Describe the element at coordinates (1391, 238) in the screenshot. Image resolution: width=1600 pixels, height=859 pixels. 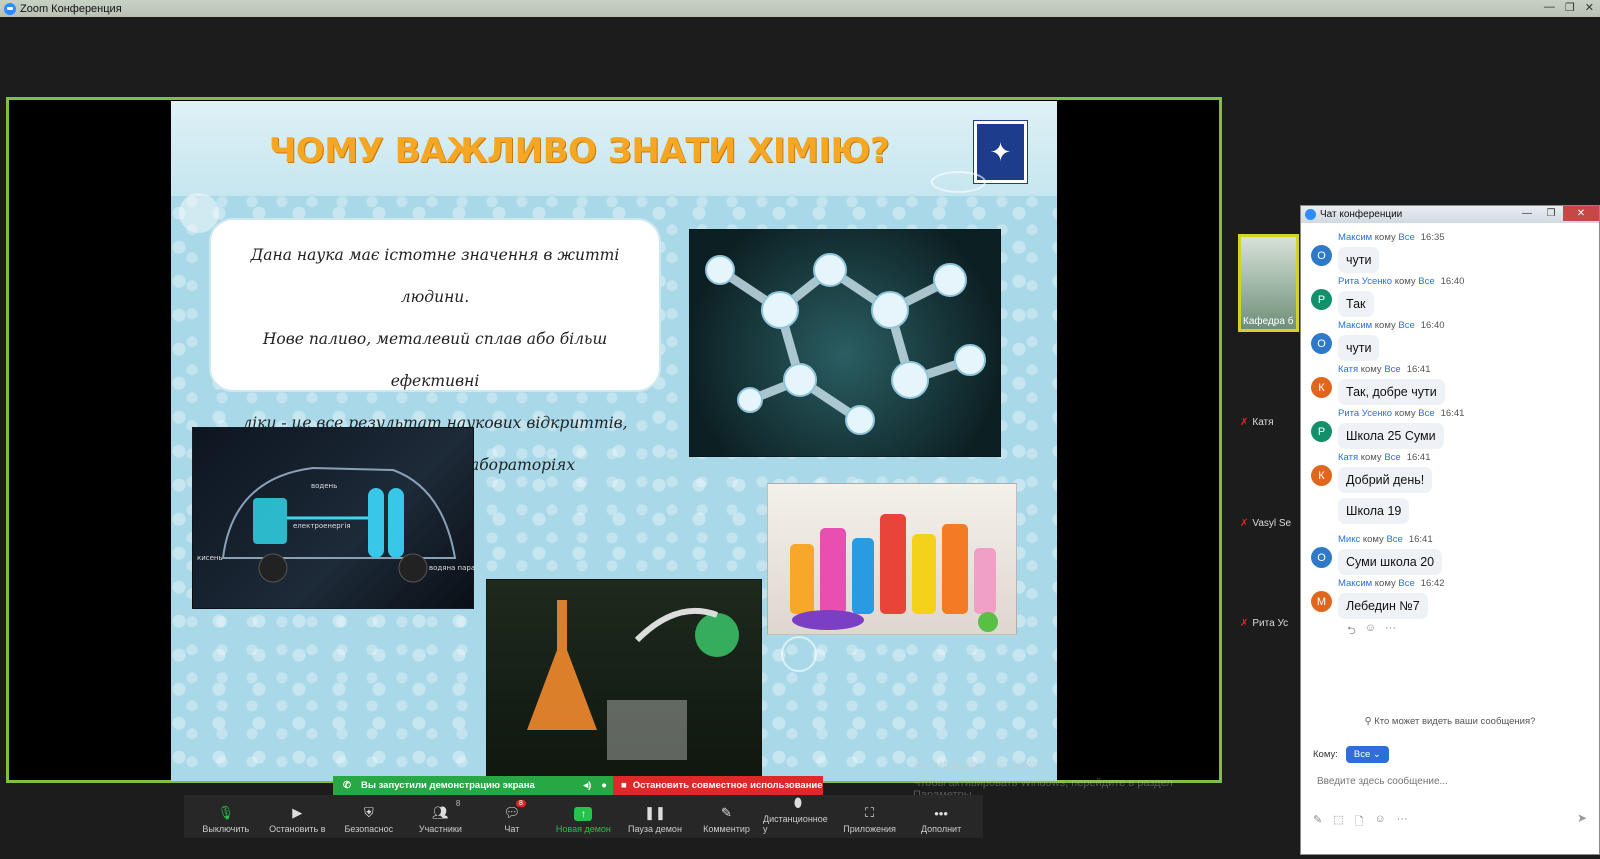
I see `message-meta: Максим кому Все 16:35` at that location.